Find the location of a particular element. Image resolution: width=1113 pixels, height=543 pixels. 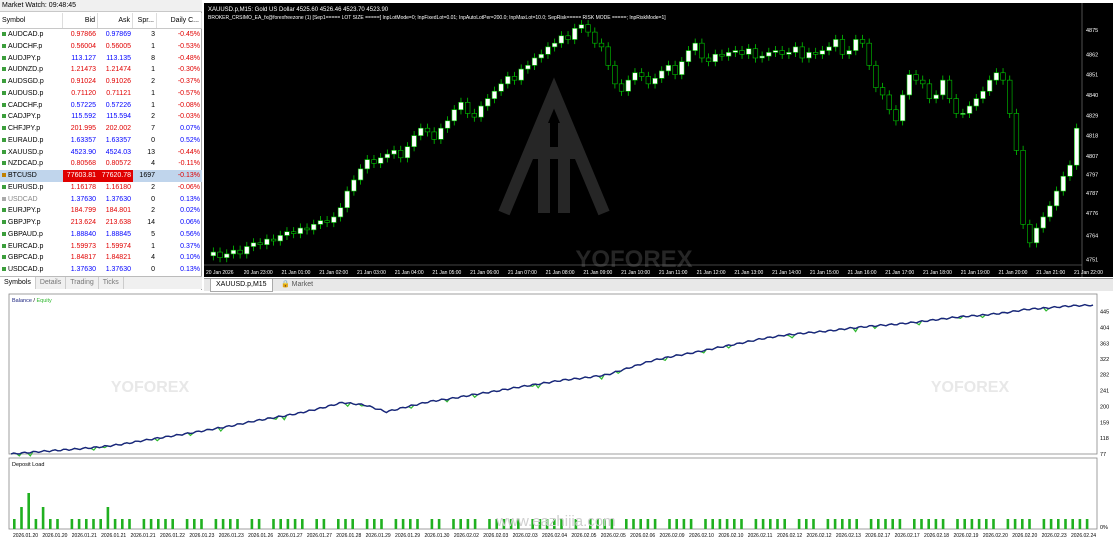

market-watch-row: EURAUD.p 1.63357 1.63357 0 0.52% is located at coordinates (101, 141).